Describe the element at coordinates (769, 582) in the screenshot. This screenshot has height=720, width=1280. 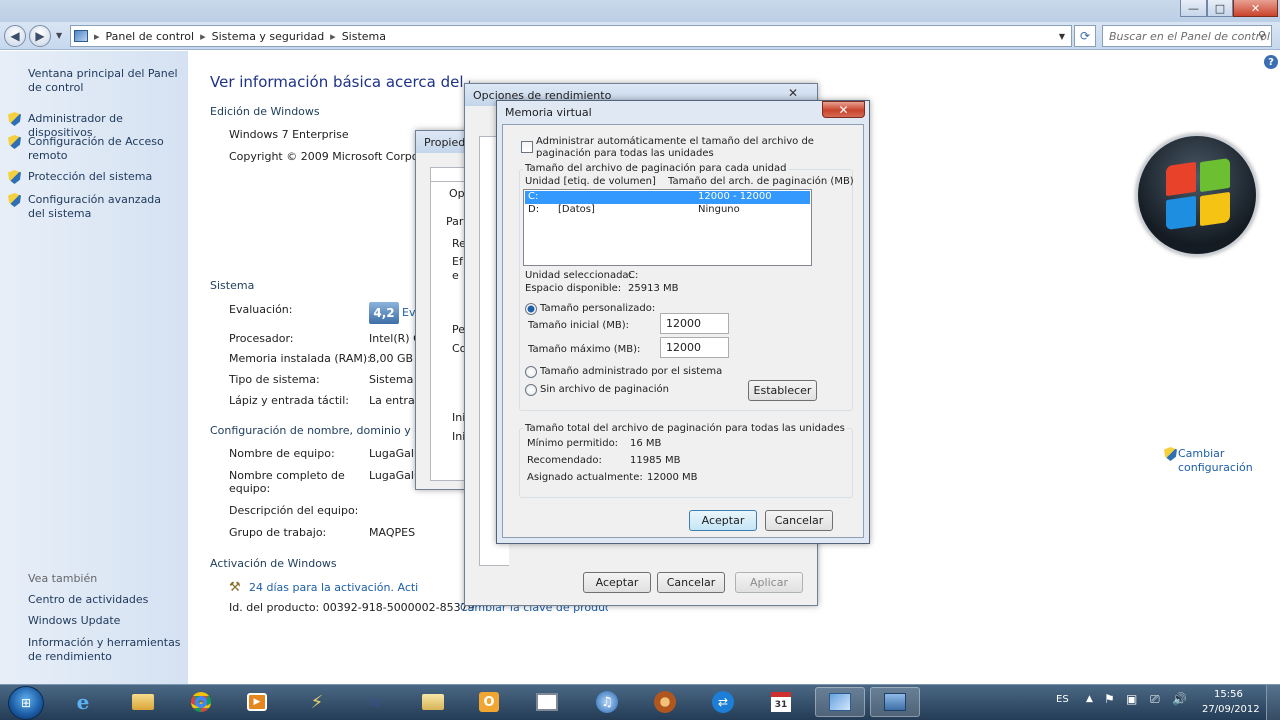
I see `performance-apply-button: Aplicar` at that location.